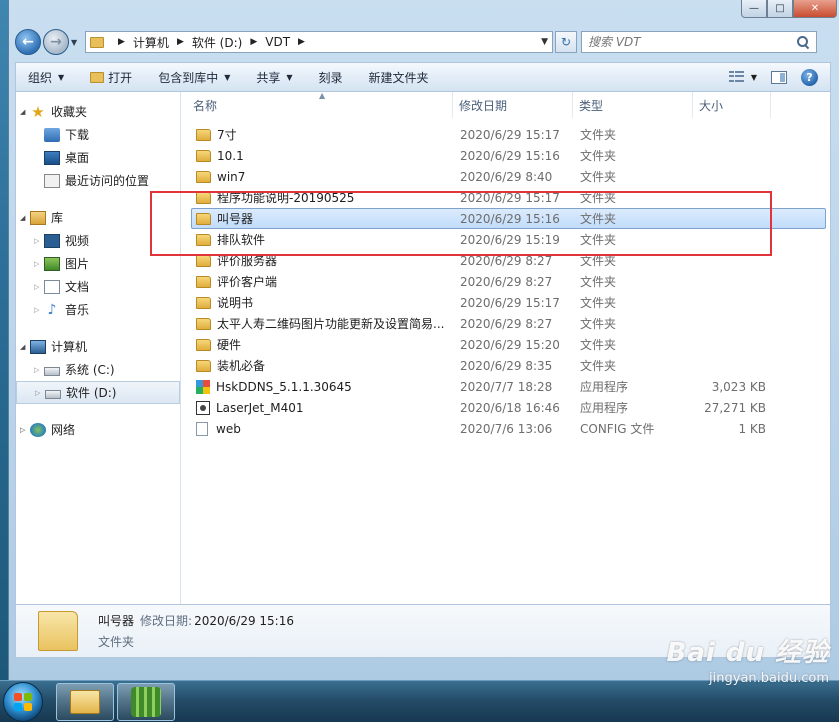 The width and height of the screenshot is (839, 722). I want to click on nav-item-videos: ▷ 视频, so click(98, 240).